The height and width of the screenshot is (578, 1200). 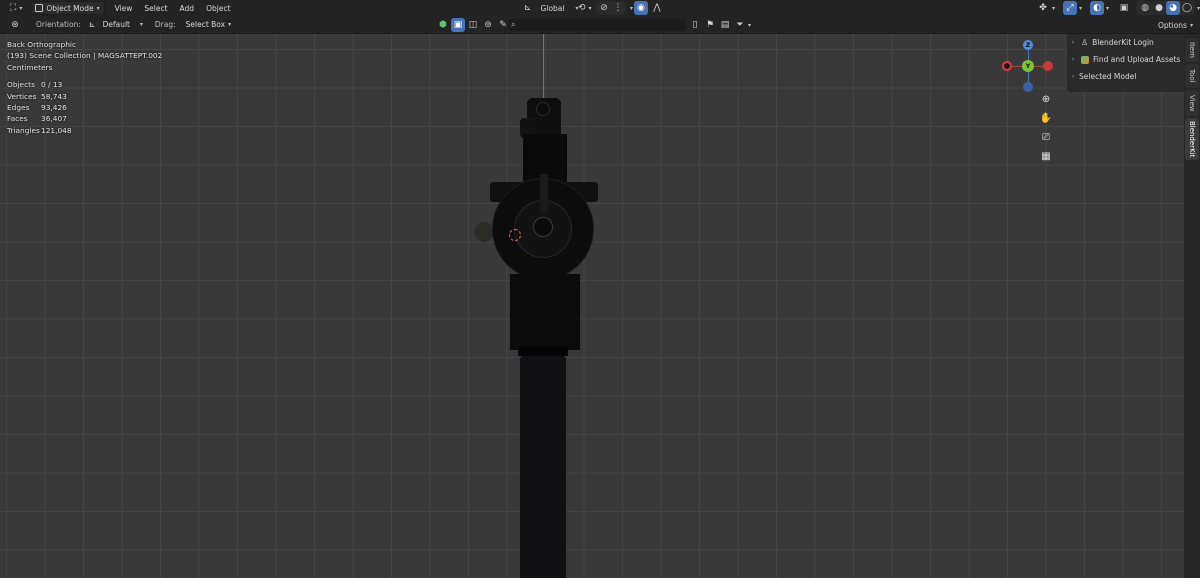 I want to click on menu-view-label: View, so click(x=123, y=8).